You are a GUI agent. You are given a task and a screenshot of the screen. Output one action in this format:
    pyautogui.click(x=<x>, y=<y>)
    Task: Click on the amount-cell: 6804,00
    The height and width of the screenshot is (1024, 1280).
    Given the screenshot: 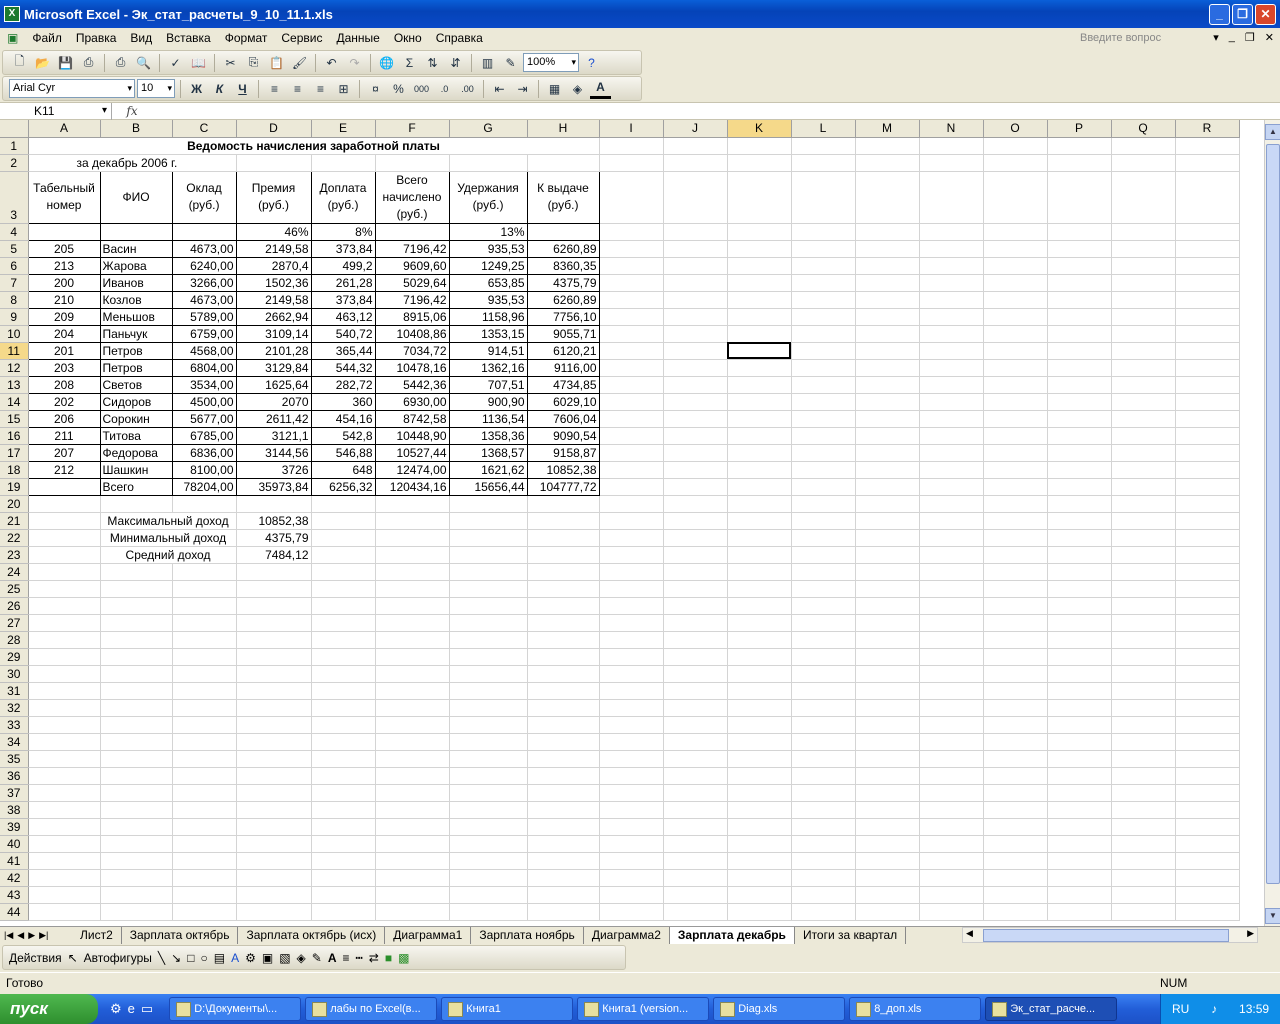 What is the action you would take?
    pyautogui.click(x=204, y=367)
    